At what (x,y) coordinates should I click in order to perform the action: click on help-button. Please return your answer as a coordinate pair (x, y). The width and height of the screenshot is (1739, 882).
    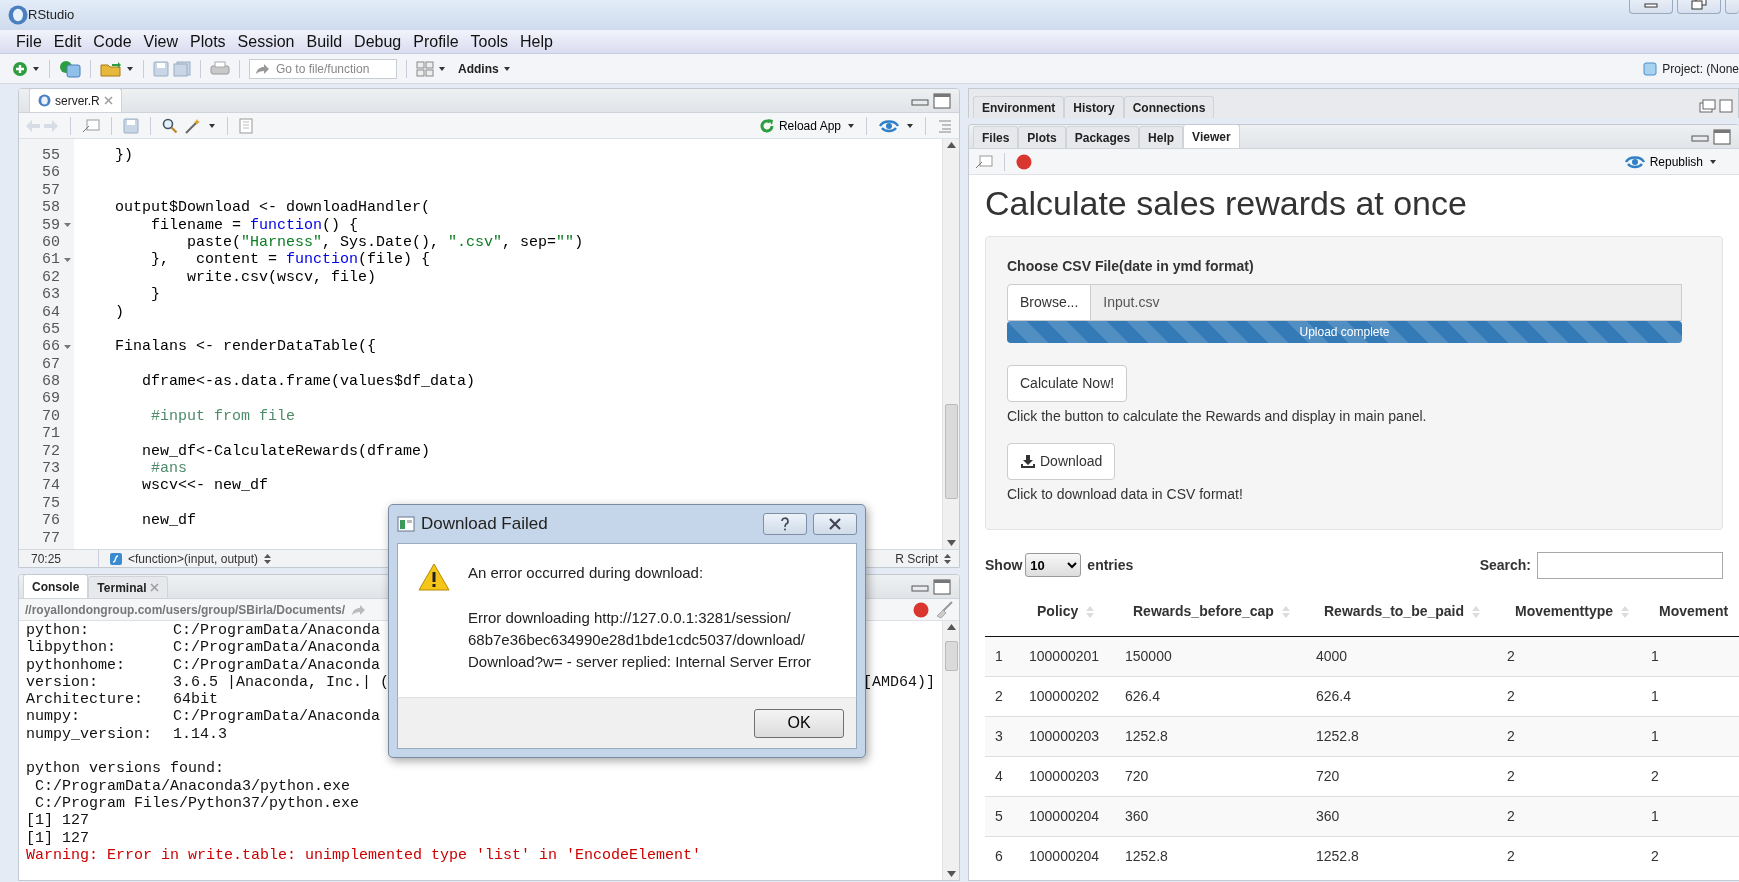
    Looking at the image, I should click on (785, 524).